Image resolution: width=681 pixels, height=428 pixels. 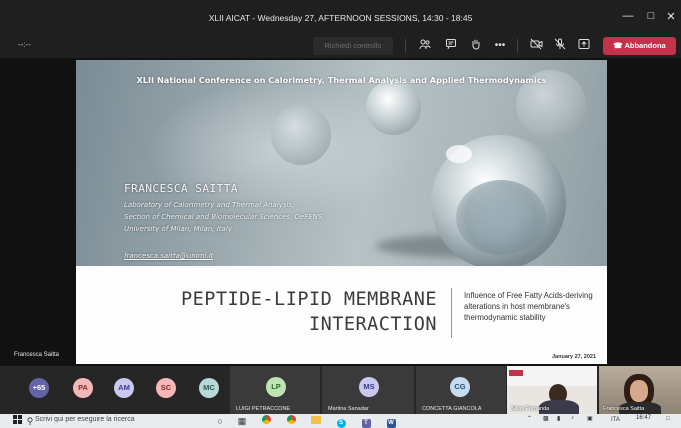 I want to click on more-icon: •••, so click(x=500, y=46).